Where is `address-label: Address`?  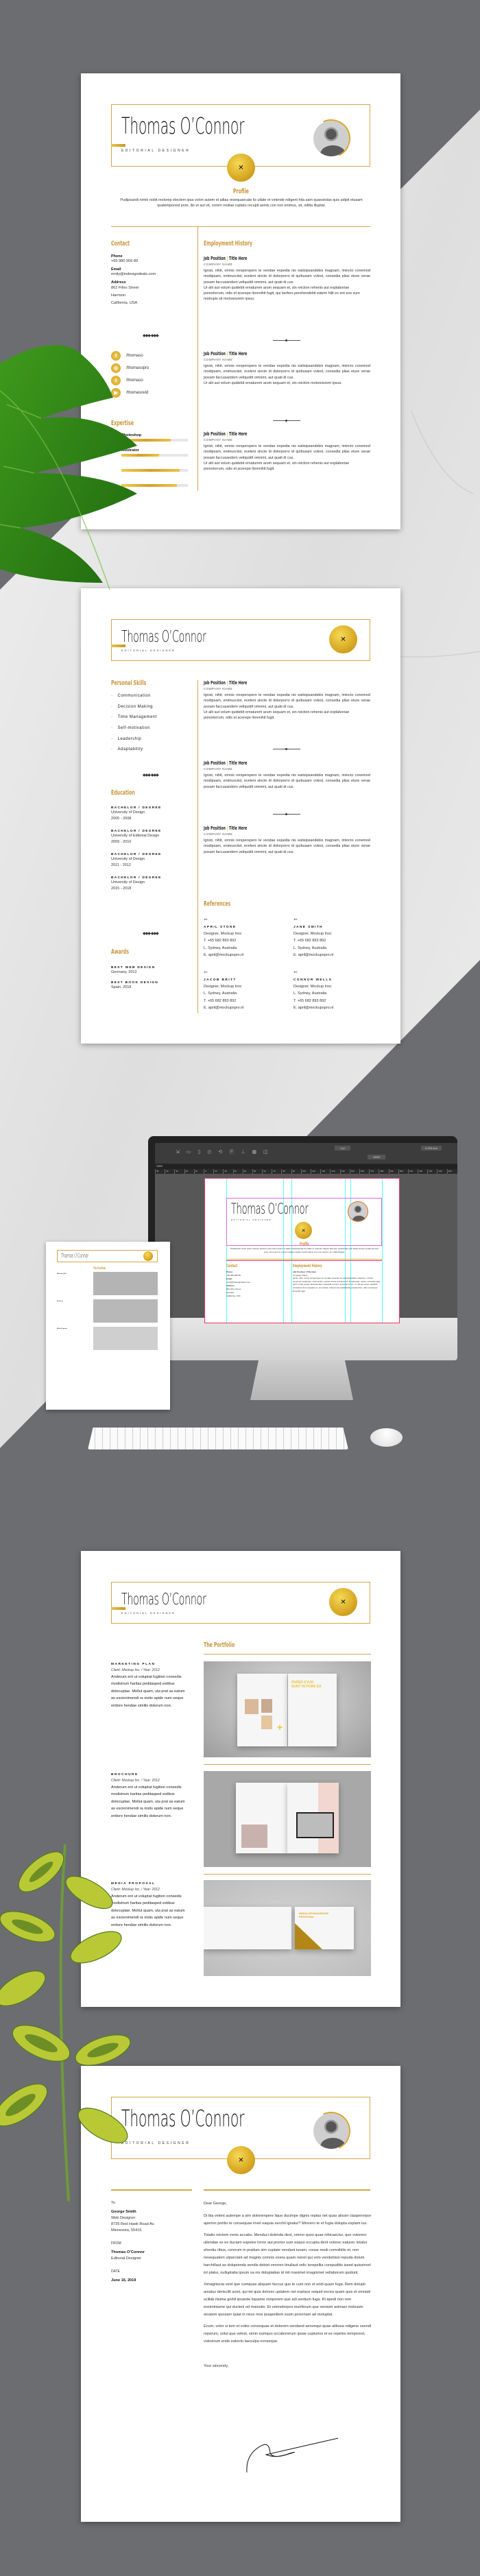
address-label: Address is located at coordinates (230, 1286).